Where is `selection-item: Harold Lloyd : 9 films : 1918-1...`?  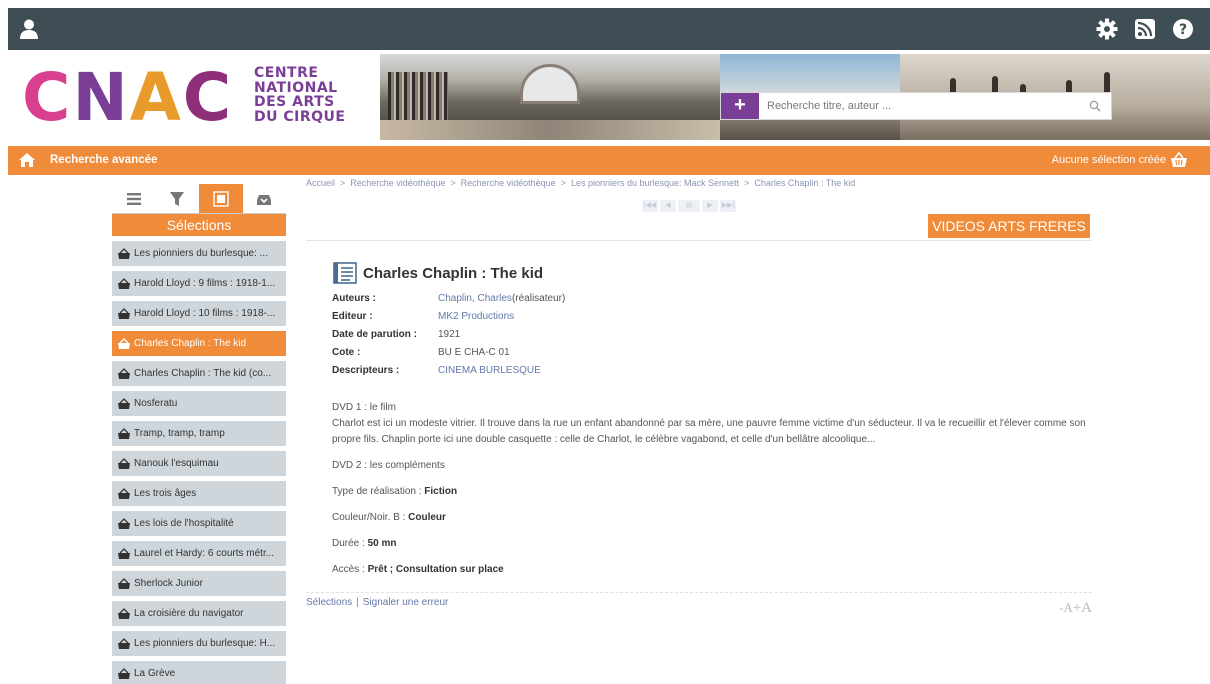
selection-item: Harold Lloyd : 9 films : 1918-1... is located at coordinates (199, 283).